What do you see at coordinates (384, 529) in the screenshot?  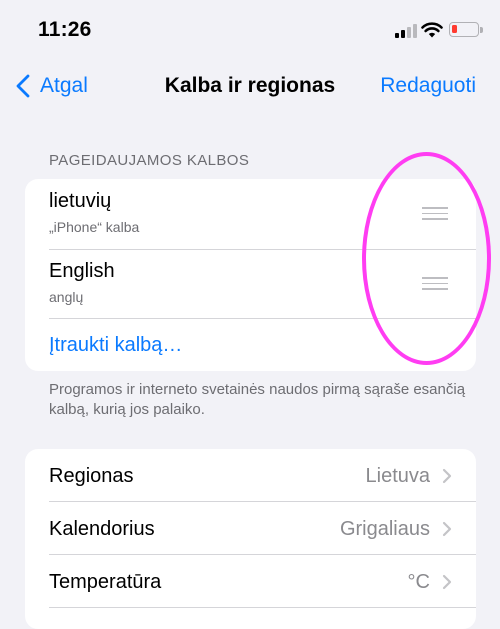 I see `setting-value: Grigaliaus` at bounding box center [384, 529].